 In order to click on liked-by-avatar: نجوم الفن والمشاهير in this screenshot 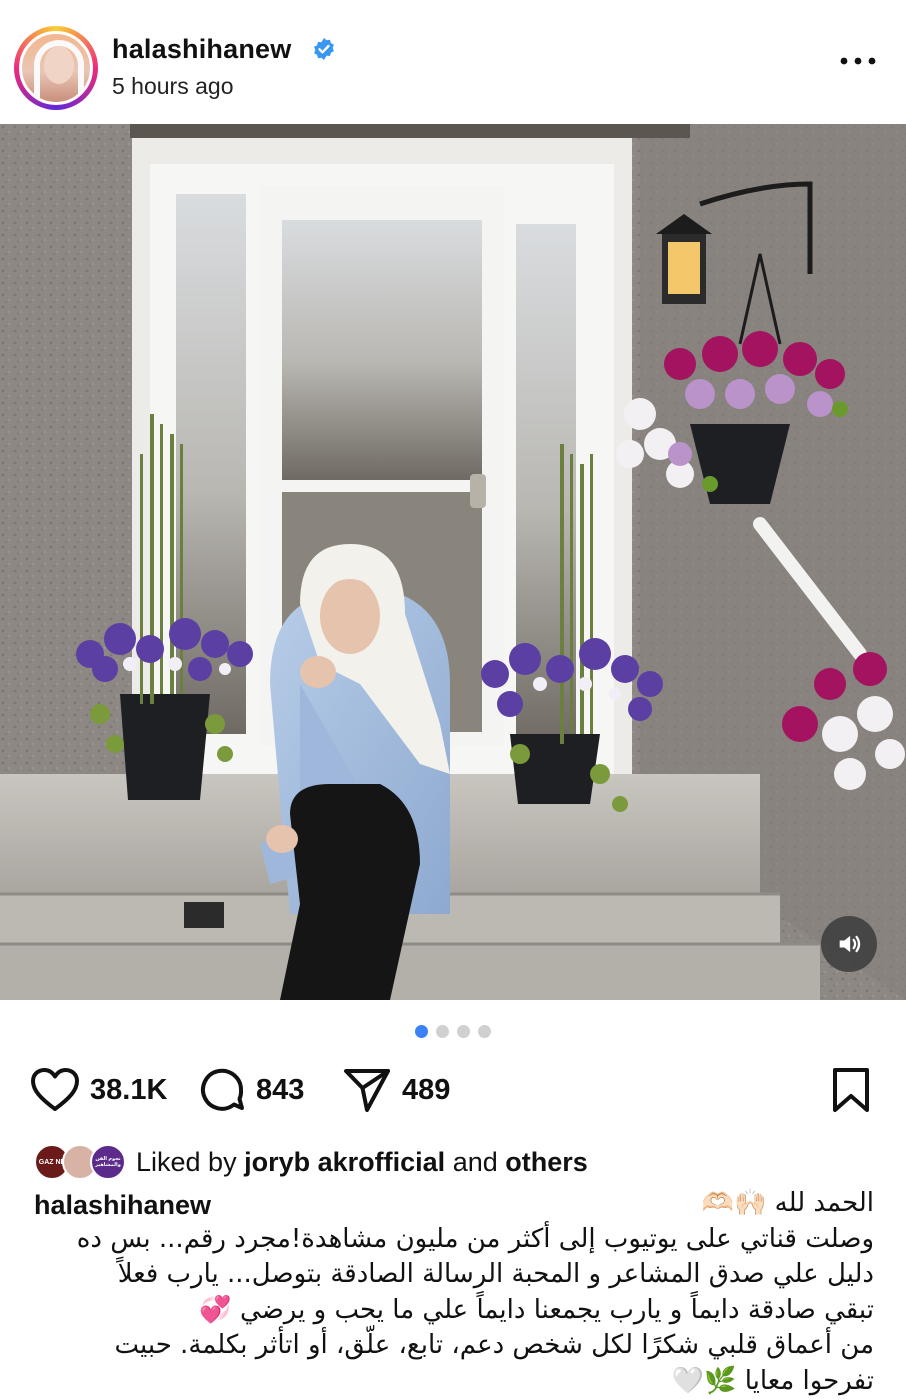, I will do `click(108, 1162)`.